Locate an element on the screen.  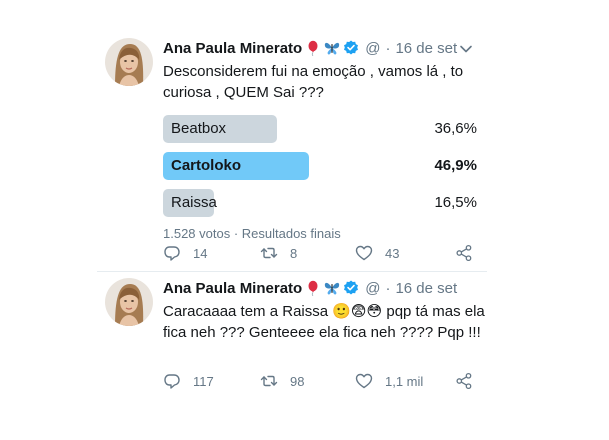
poll-option-percent: 36,6% is located at coordinates (455, 128).